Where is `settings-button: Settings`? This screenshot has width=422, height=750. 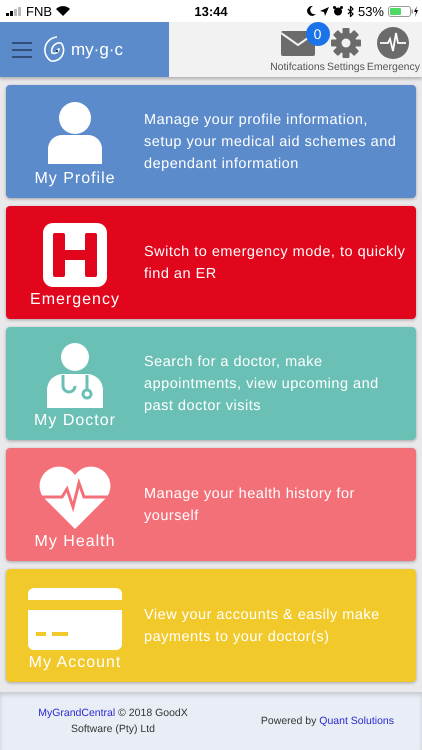
settings-button: Settings is located at coordinates (345, 49).